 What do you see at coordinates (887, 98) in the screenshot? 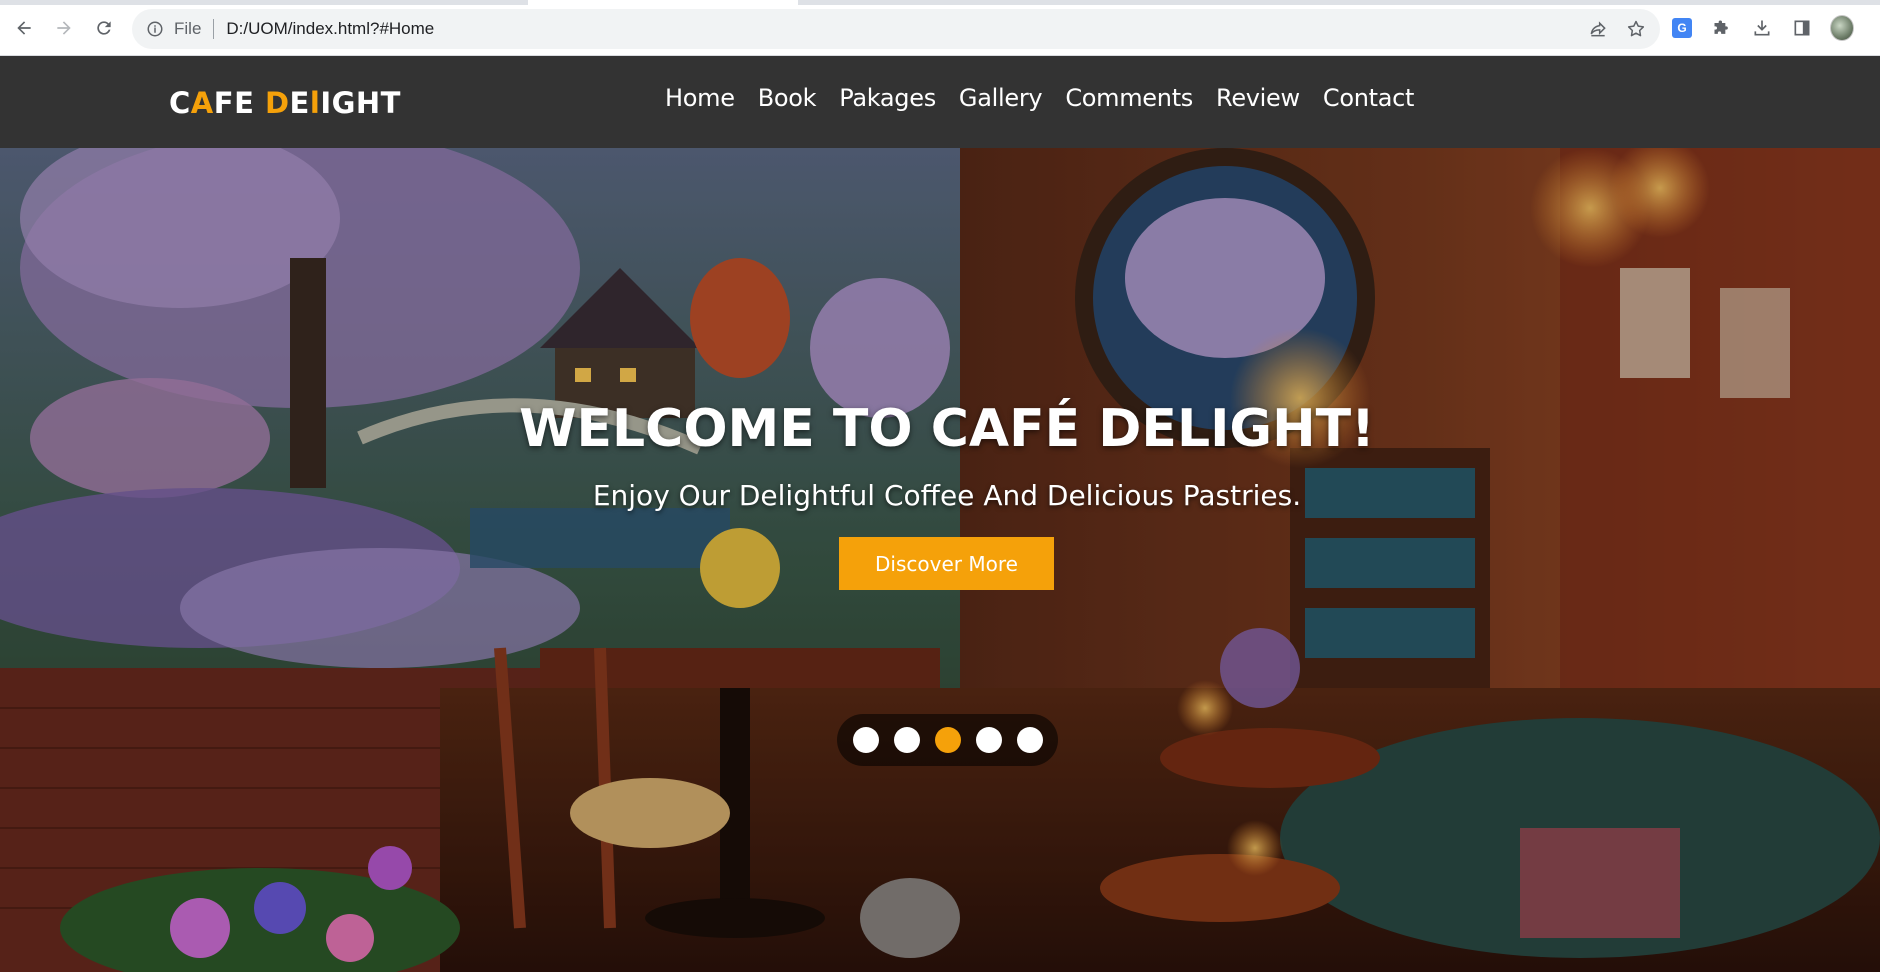
I see `nav-packages: Pakages` at bounding box center [887, 98].